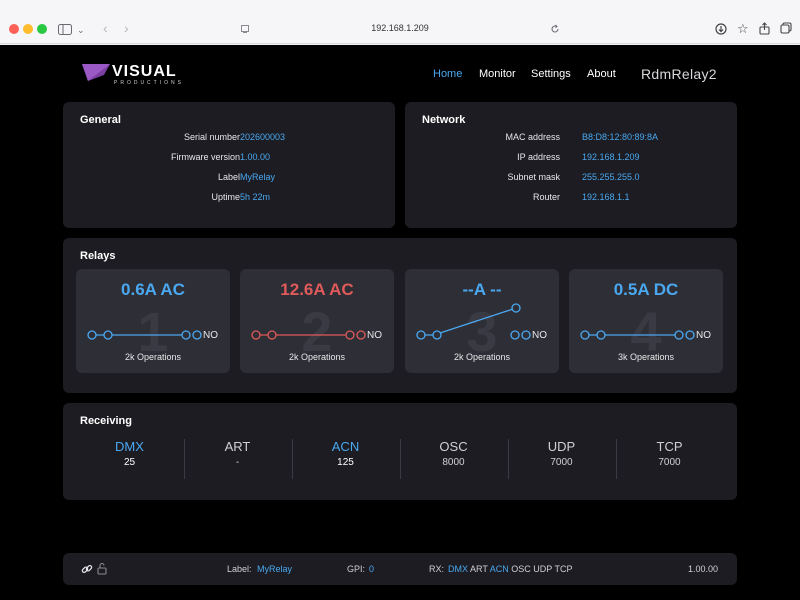 This screenshot has width=800, height=600. Describe the element at coordinates (42, 29) in the screenshot. I see `zoom-window-button` at that location.